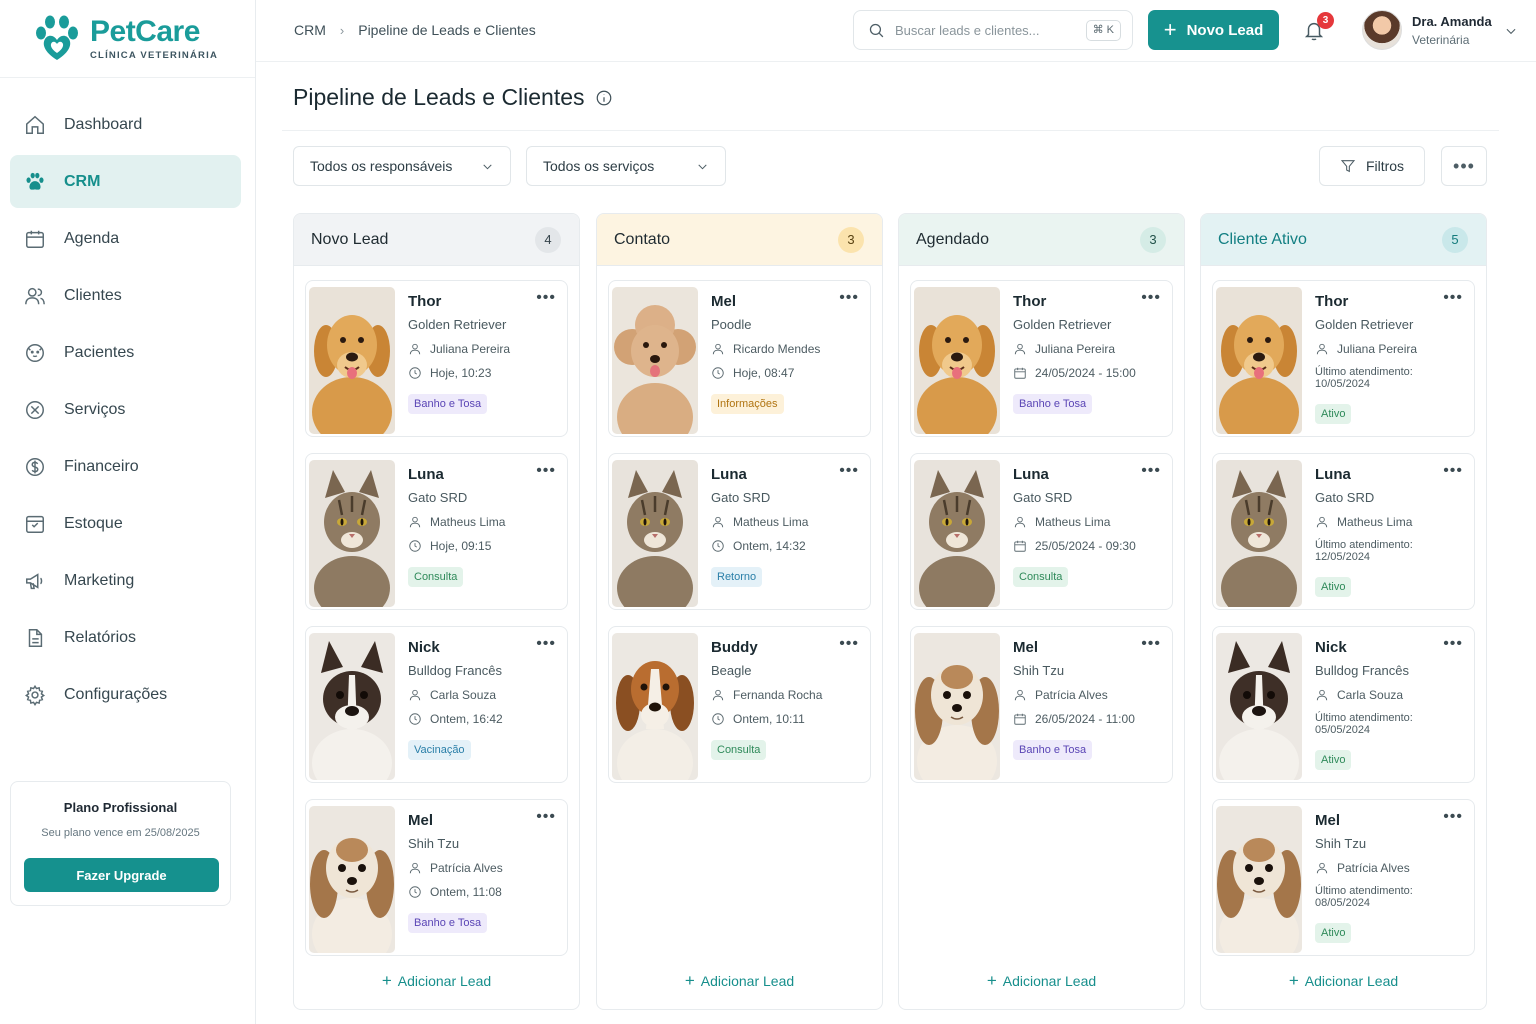  Describe the element at coordinates (436, 240) in the screenshot. I see `column-header: Novo Lead 4` at that location.